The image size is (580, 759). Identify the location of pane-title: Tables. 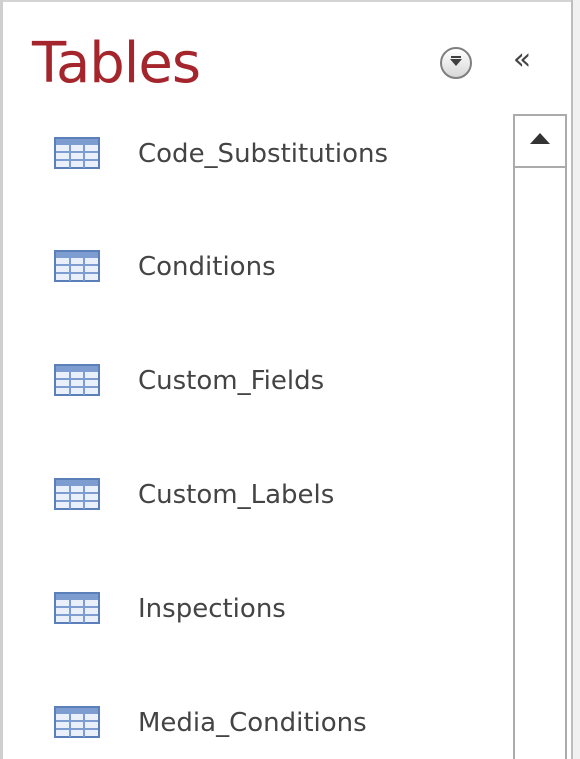
(116, 63).